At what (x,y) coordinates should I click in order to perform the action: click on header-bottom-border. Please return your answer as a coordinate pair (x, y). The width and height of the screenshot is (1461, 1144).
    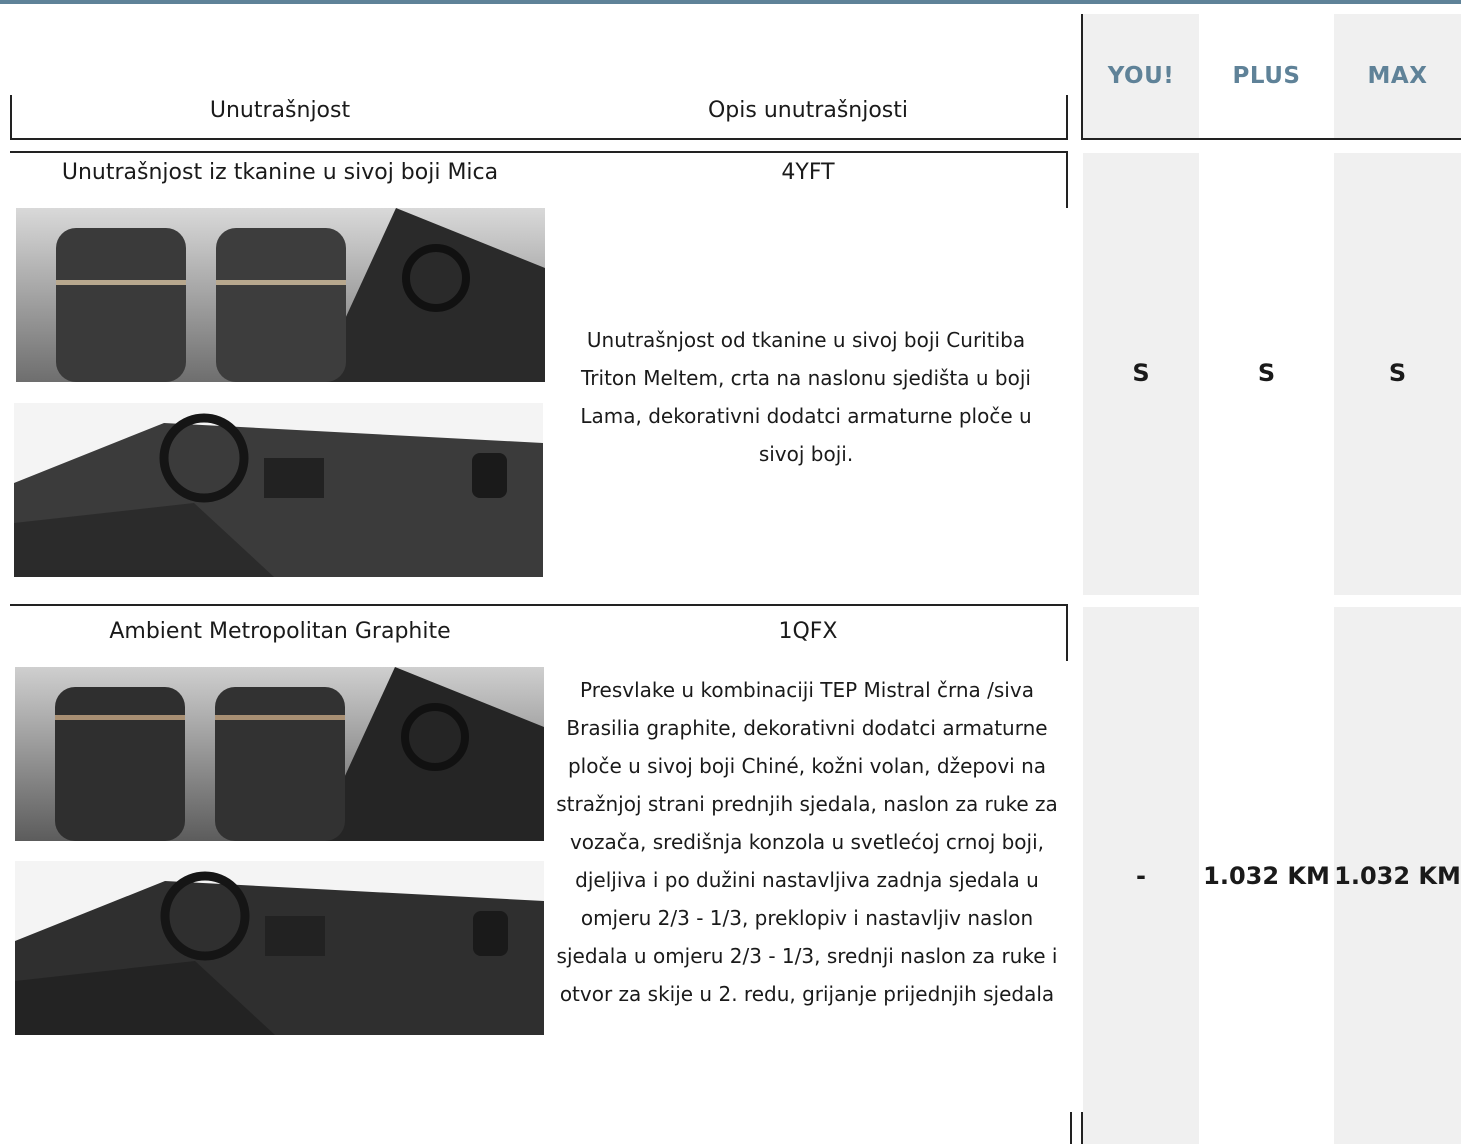
    Looking at the image, I should click on (539, 139).